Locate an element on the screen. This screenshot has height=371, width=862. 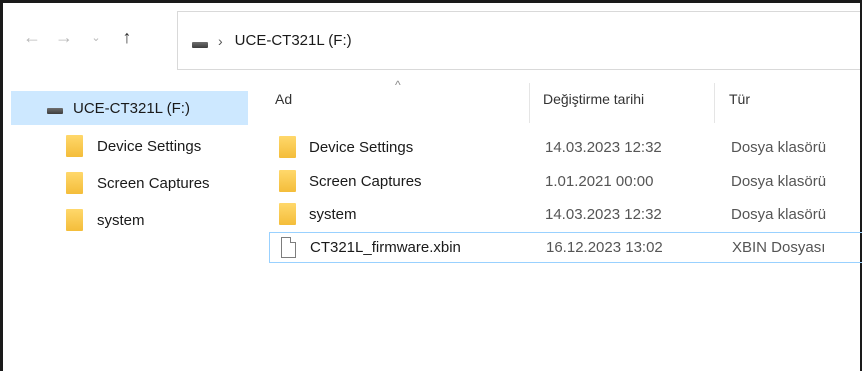
sidebar-item-screen-captures: Screen Captures is located at coordinates (125, 183).